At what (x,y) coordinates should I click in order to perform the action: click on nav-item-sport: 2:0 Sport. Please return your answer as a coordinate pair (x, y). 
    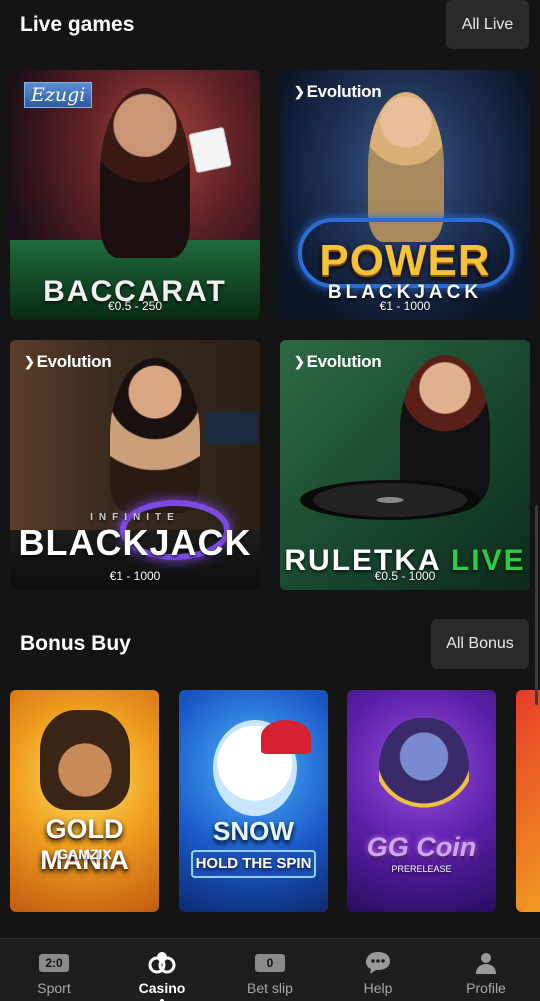
    Looking at the image, I should click on (54, 970).